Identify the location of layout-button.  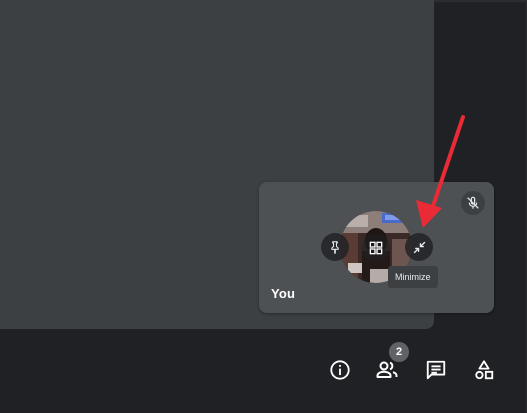
(376, 248).